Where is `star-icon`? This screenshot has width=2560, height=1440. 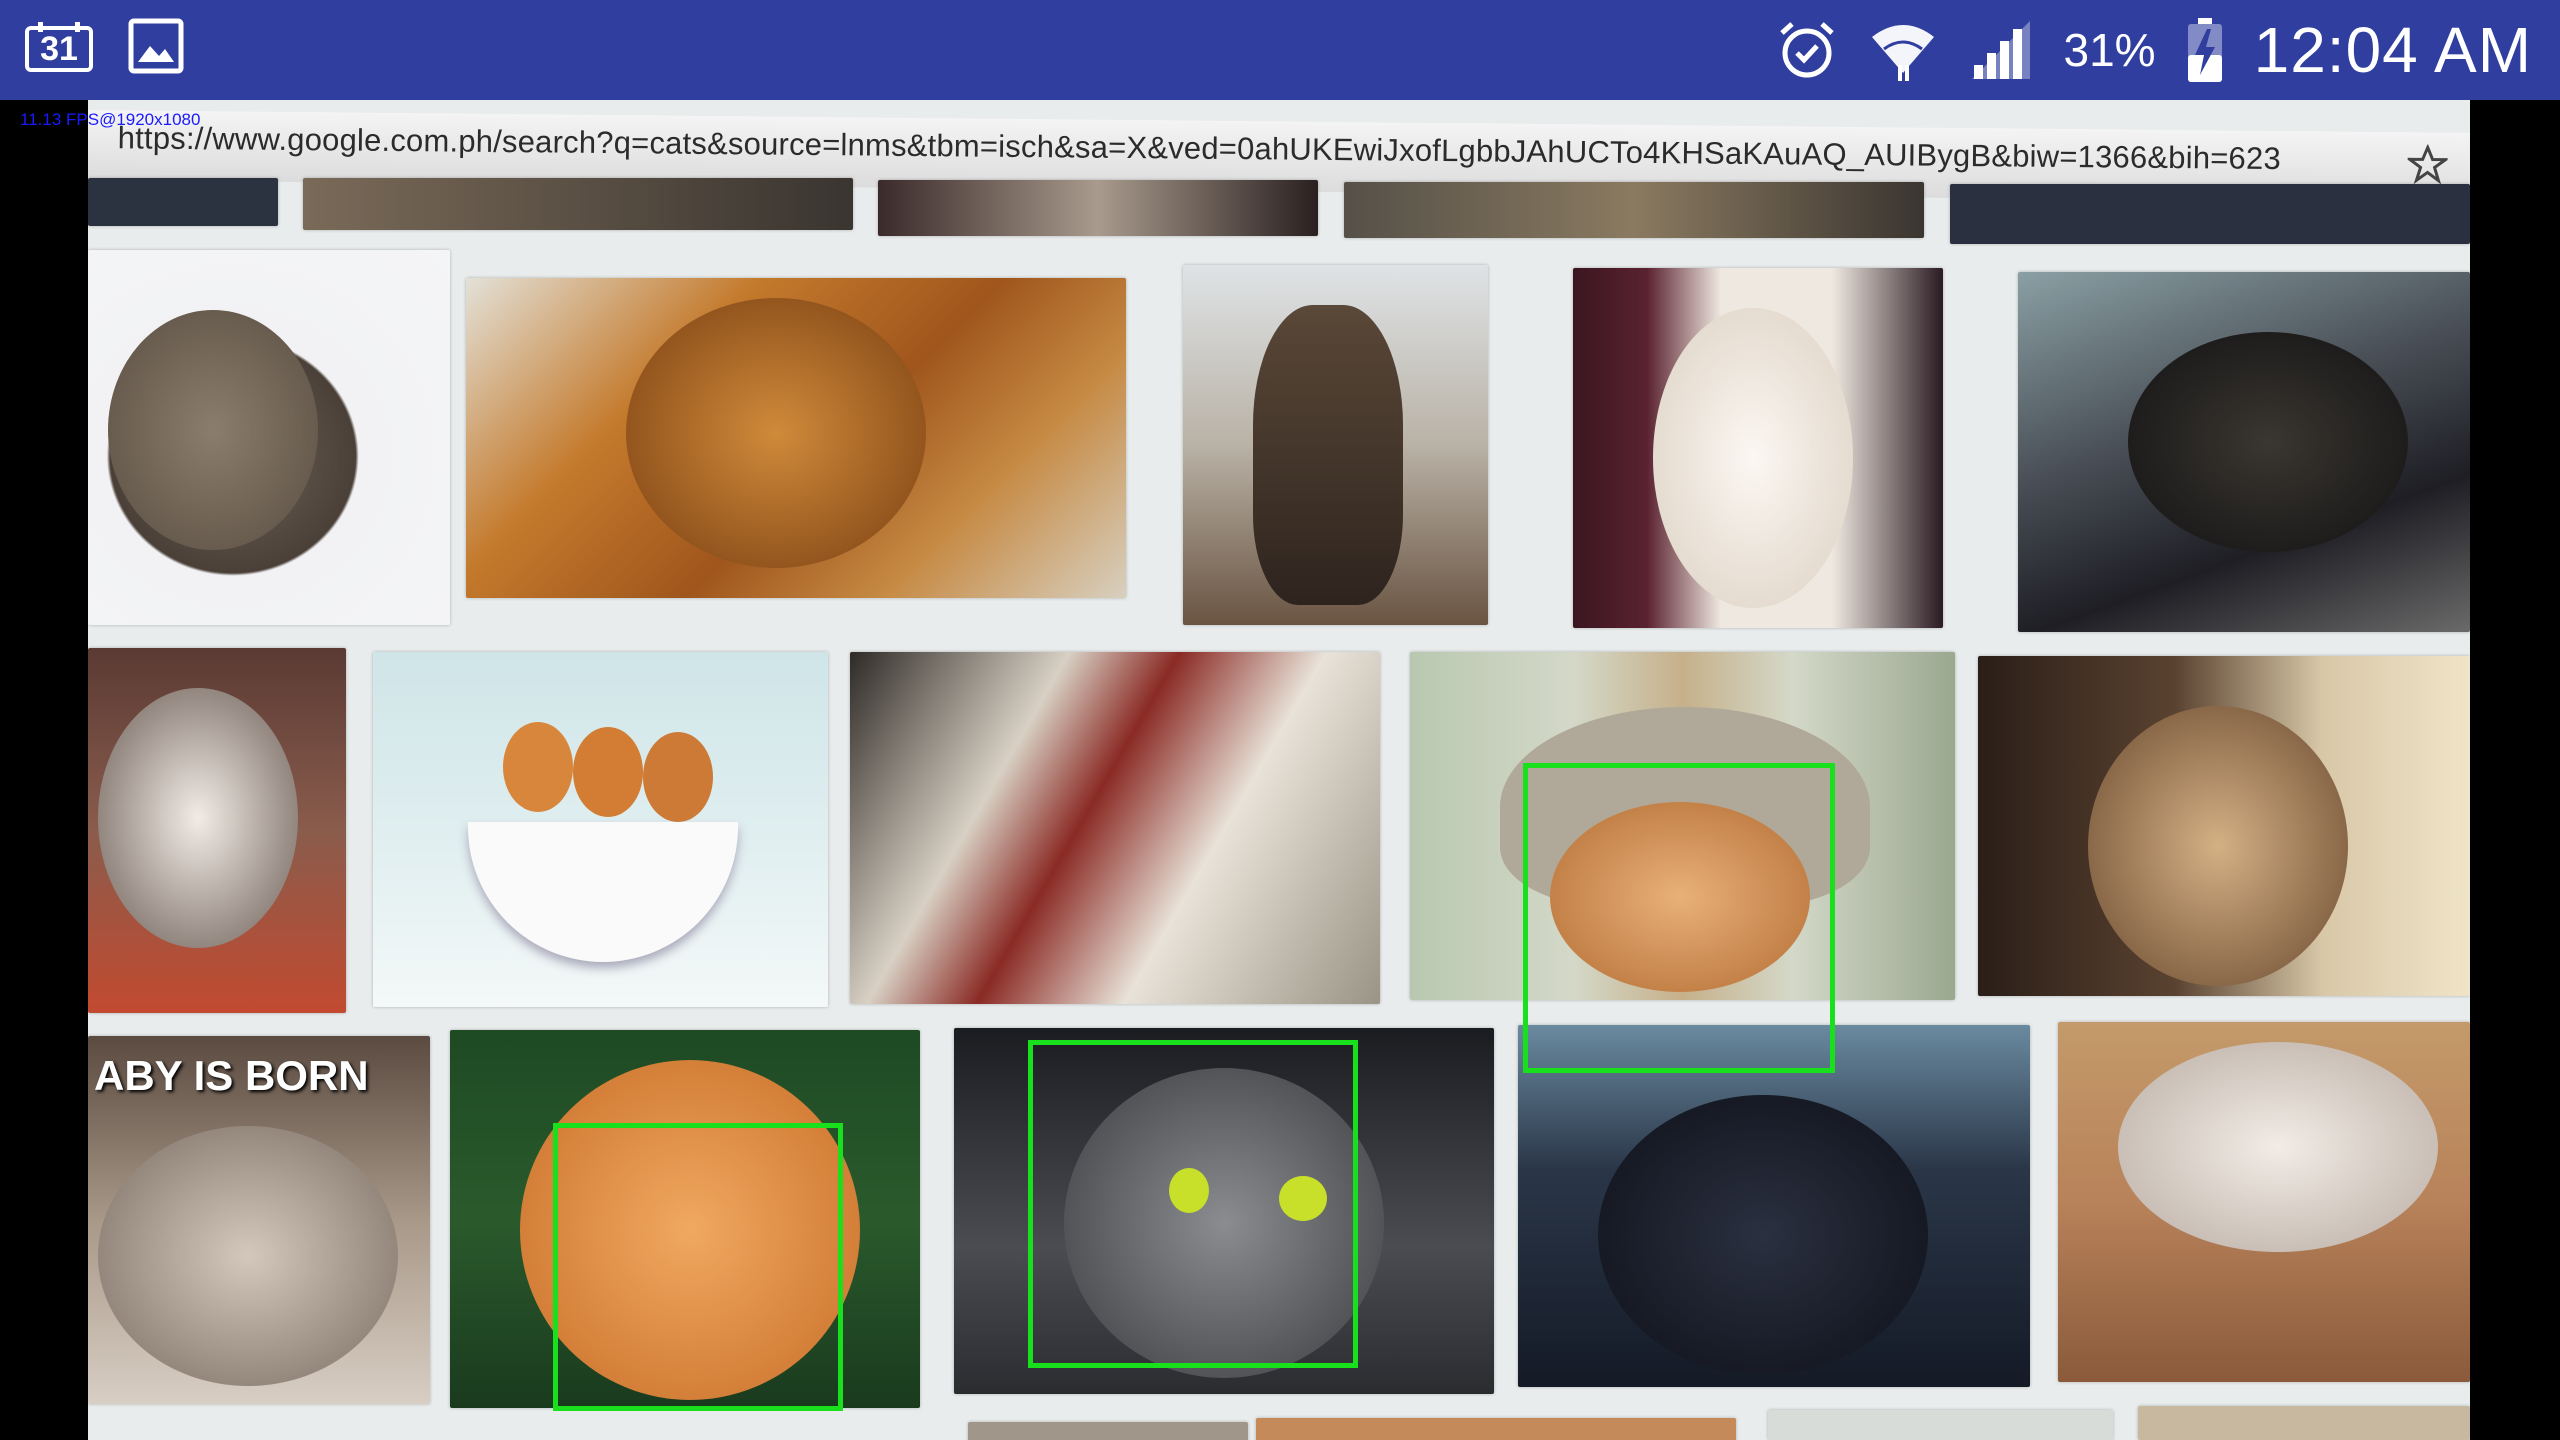
star-icon is located at coordinates (2427, 164).